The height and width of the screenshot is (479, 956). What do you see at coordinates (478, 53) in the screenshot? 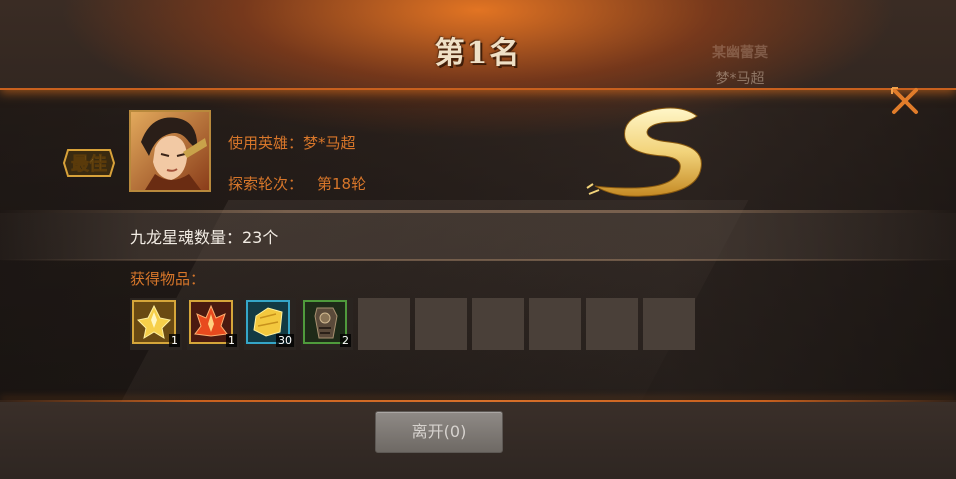
I see `rank-title: 第1名` at bounding box center [478, 53].